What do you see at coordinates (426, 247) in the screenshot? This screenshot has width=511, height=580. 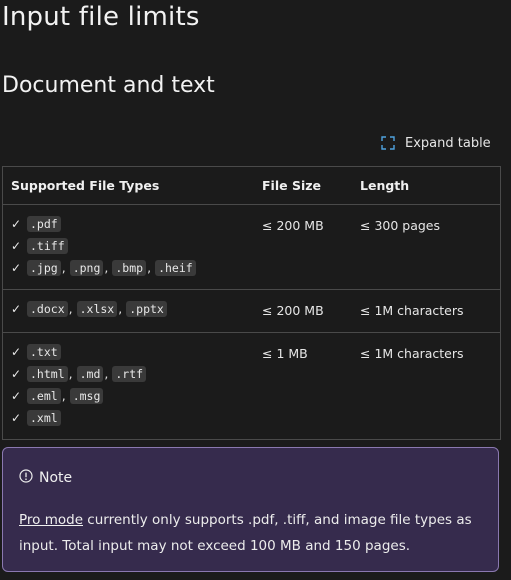 I see `cell-length: ≤ 300 pages` at bounding box center [426, 247].